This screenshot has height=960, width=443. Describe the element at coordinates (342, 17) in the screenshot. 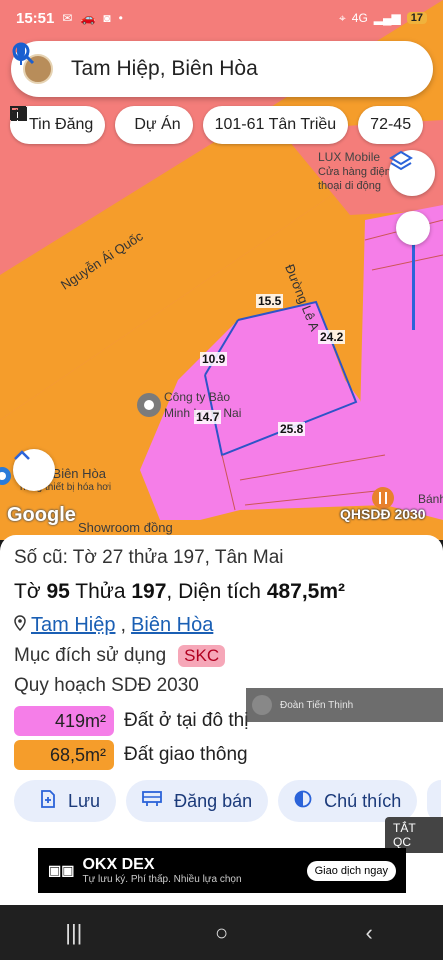

I see `location-icon: ⌖` at that location.